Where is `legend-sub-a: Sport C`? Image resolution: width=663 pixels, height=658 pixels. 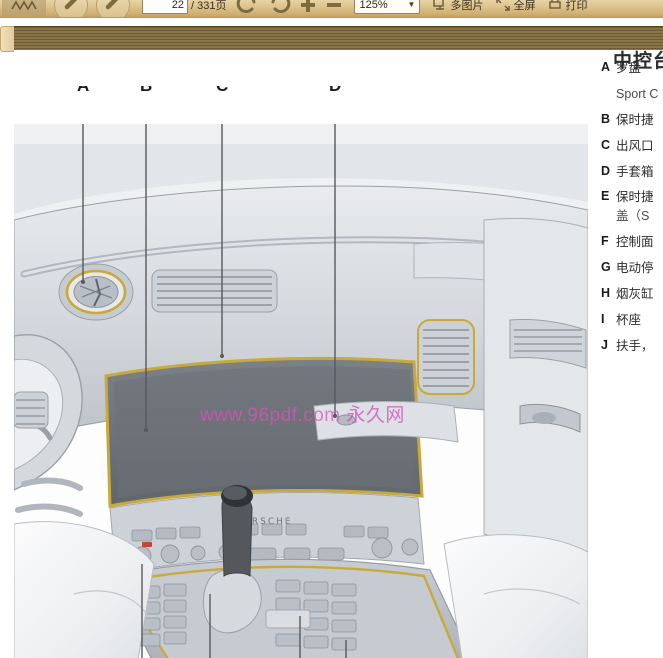
legend-sub-a: Sport C is located at coordinates (637, 93).